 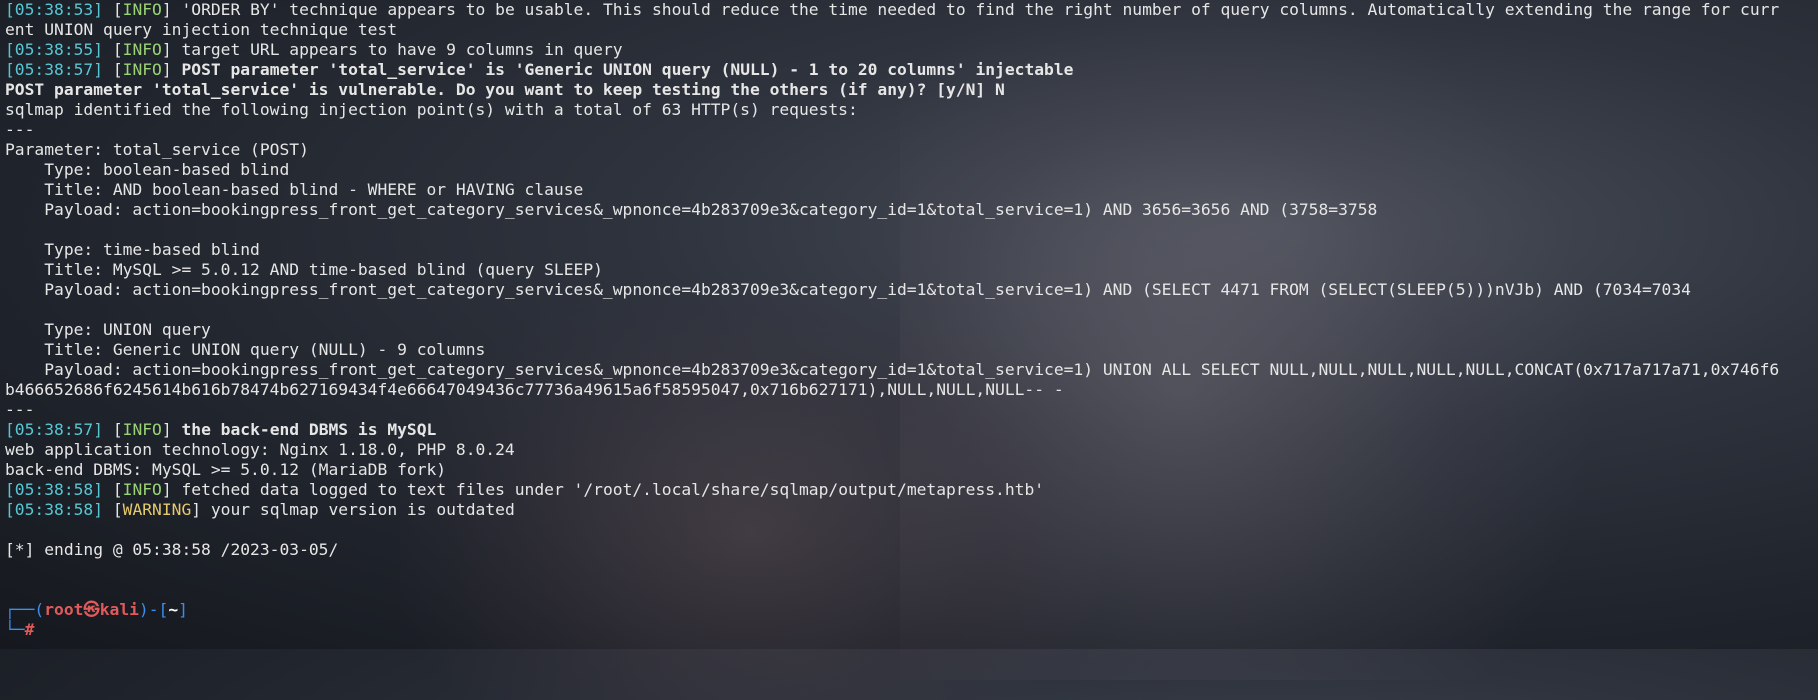 I want to click on log-text: ent UNION query injection technique test, so click(x=201, y=29).